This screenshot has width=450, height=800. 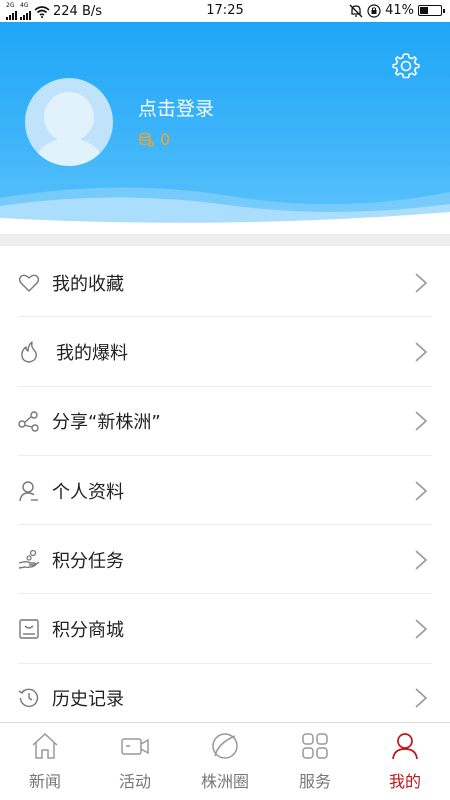 I want to click on tab-zhuzhou-circle: 株洲圈, so click(x=225, y=761).